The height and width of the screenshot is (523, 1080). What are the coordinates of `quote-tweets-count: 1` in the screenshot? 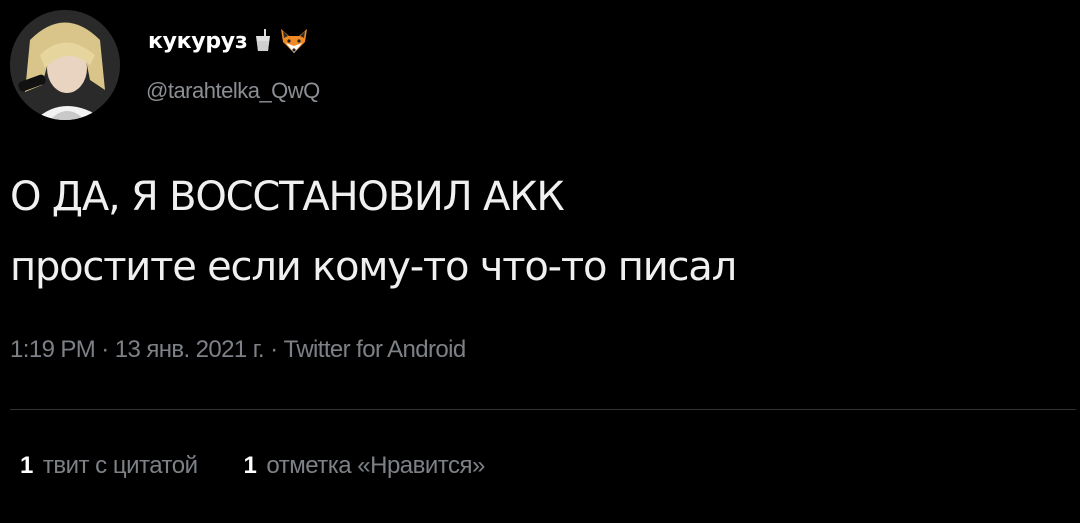 It's located at (26, 465).